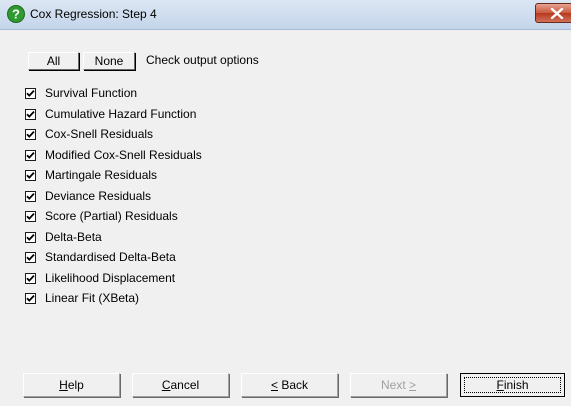  What do you see at coordinates (121, 113) in the screenshot?
I see `option-label: Cumulative Hazard Function` at bounding box center [121, 113].